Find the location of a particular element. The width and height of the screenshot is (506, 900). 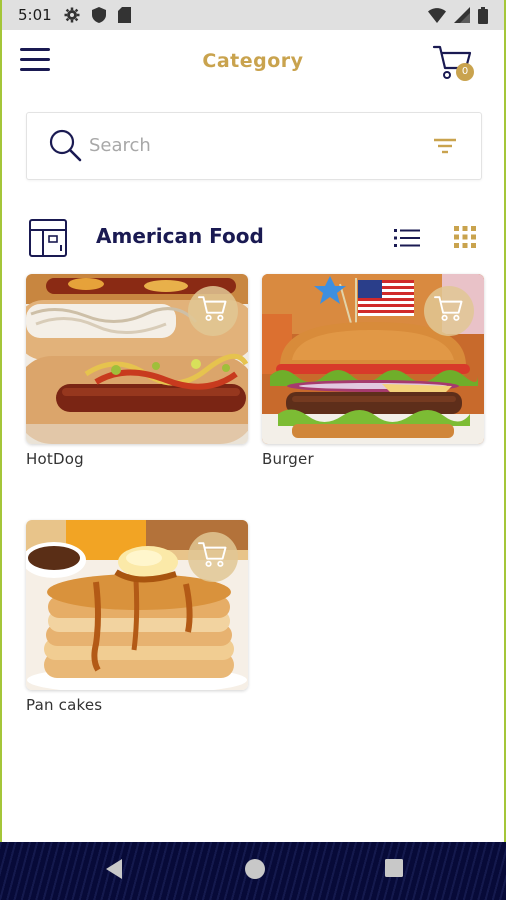

page-title: Category is located at coordinates (253, 61).